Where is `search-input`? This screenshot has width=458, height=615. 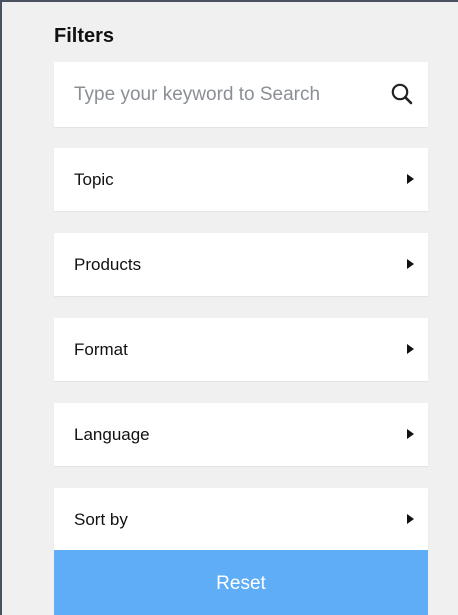
search-input is located at coordinates (214, 94).